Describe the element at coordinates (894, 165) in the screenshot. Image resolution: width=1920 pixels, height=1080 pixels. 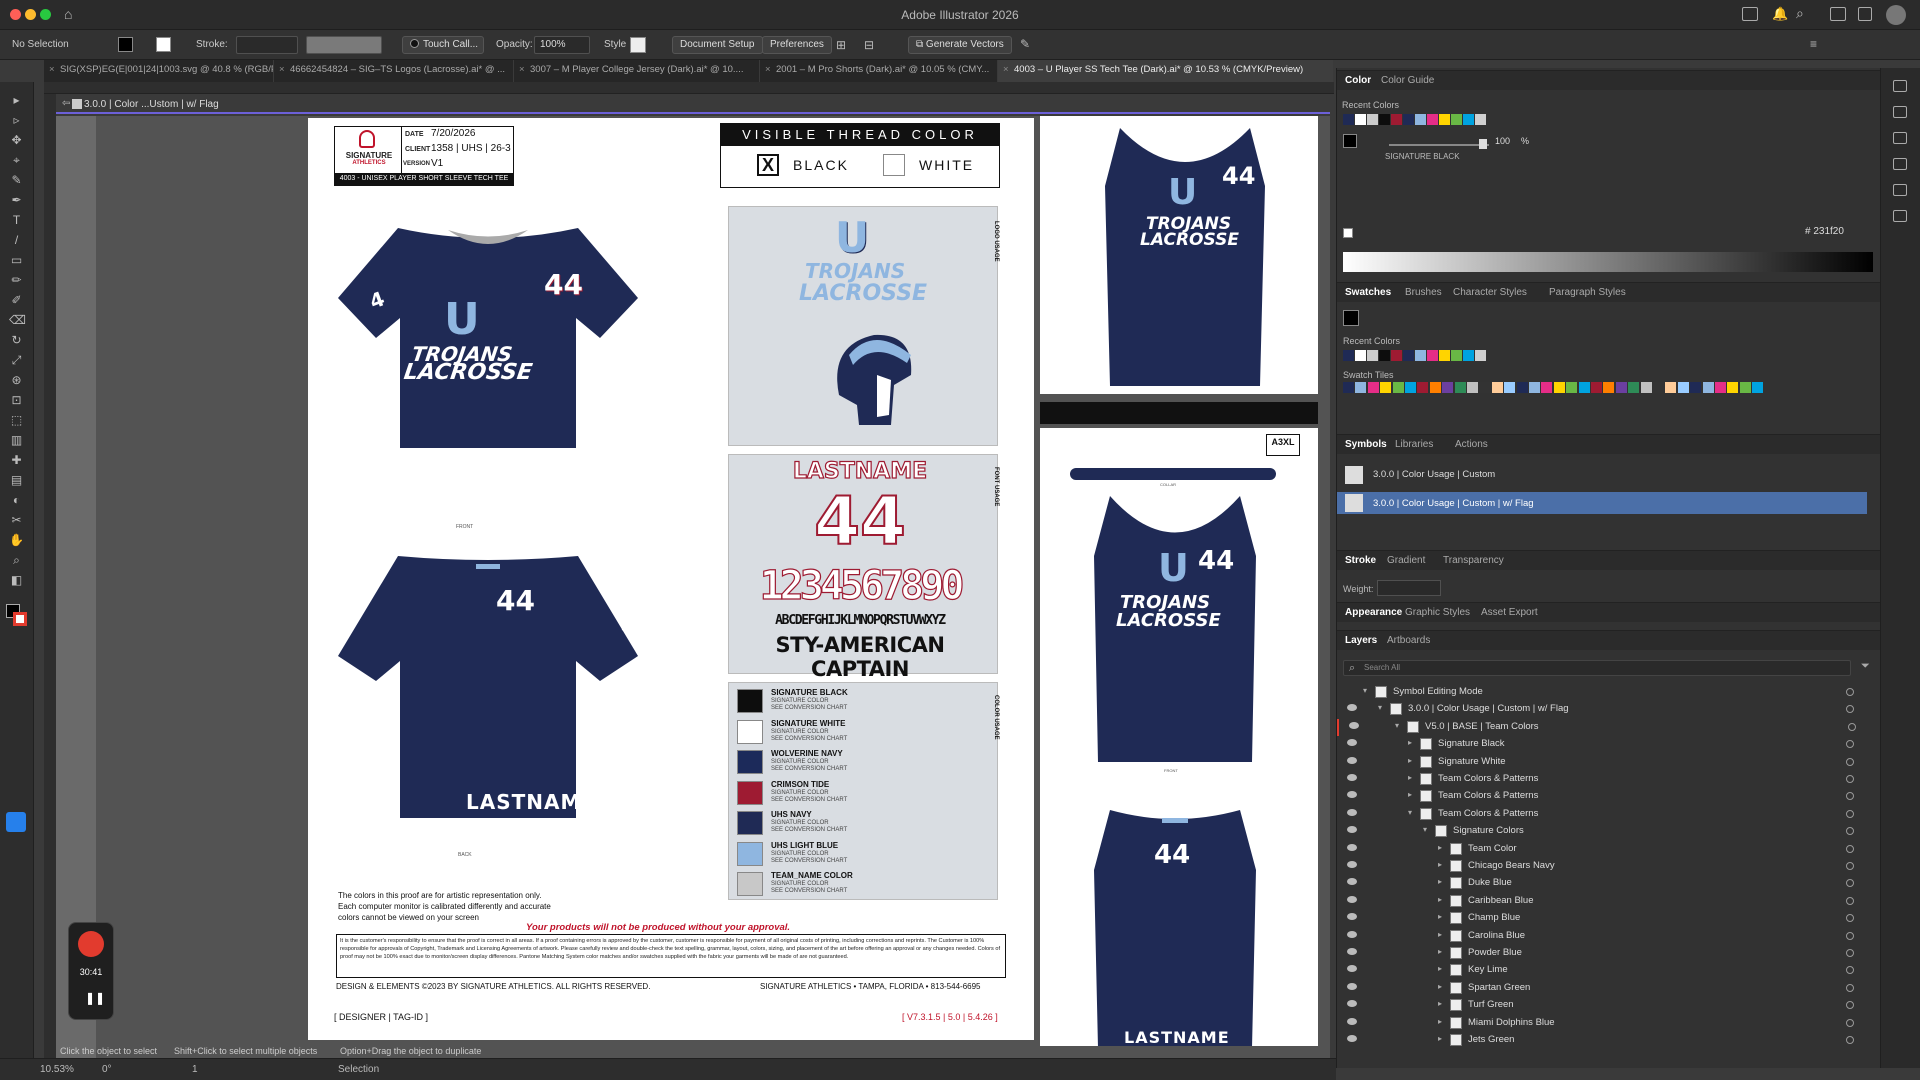
I see `thread-white-checkbox` at that location.